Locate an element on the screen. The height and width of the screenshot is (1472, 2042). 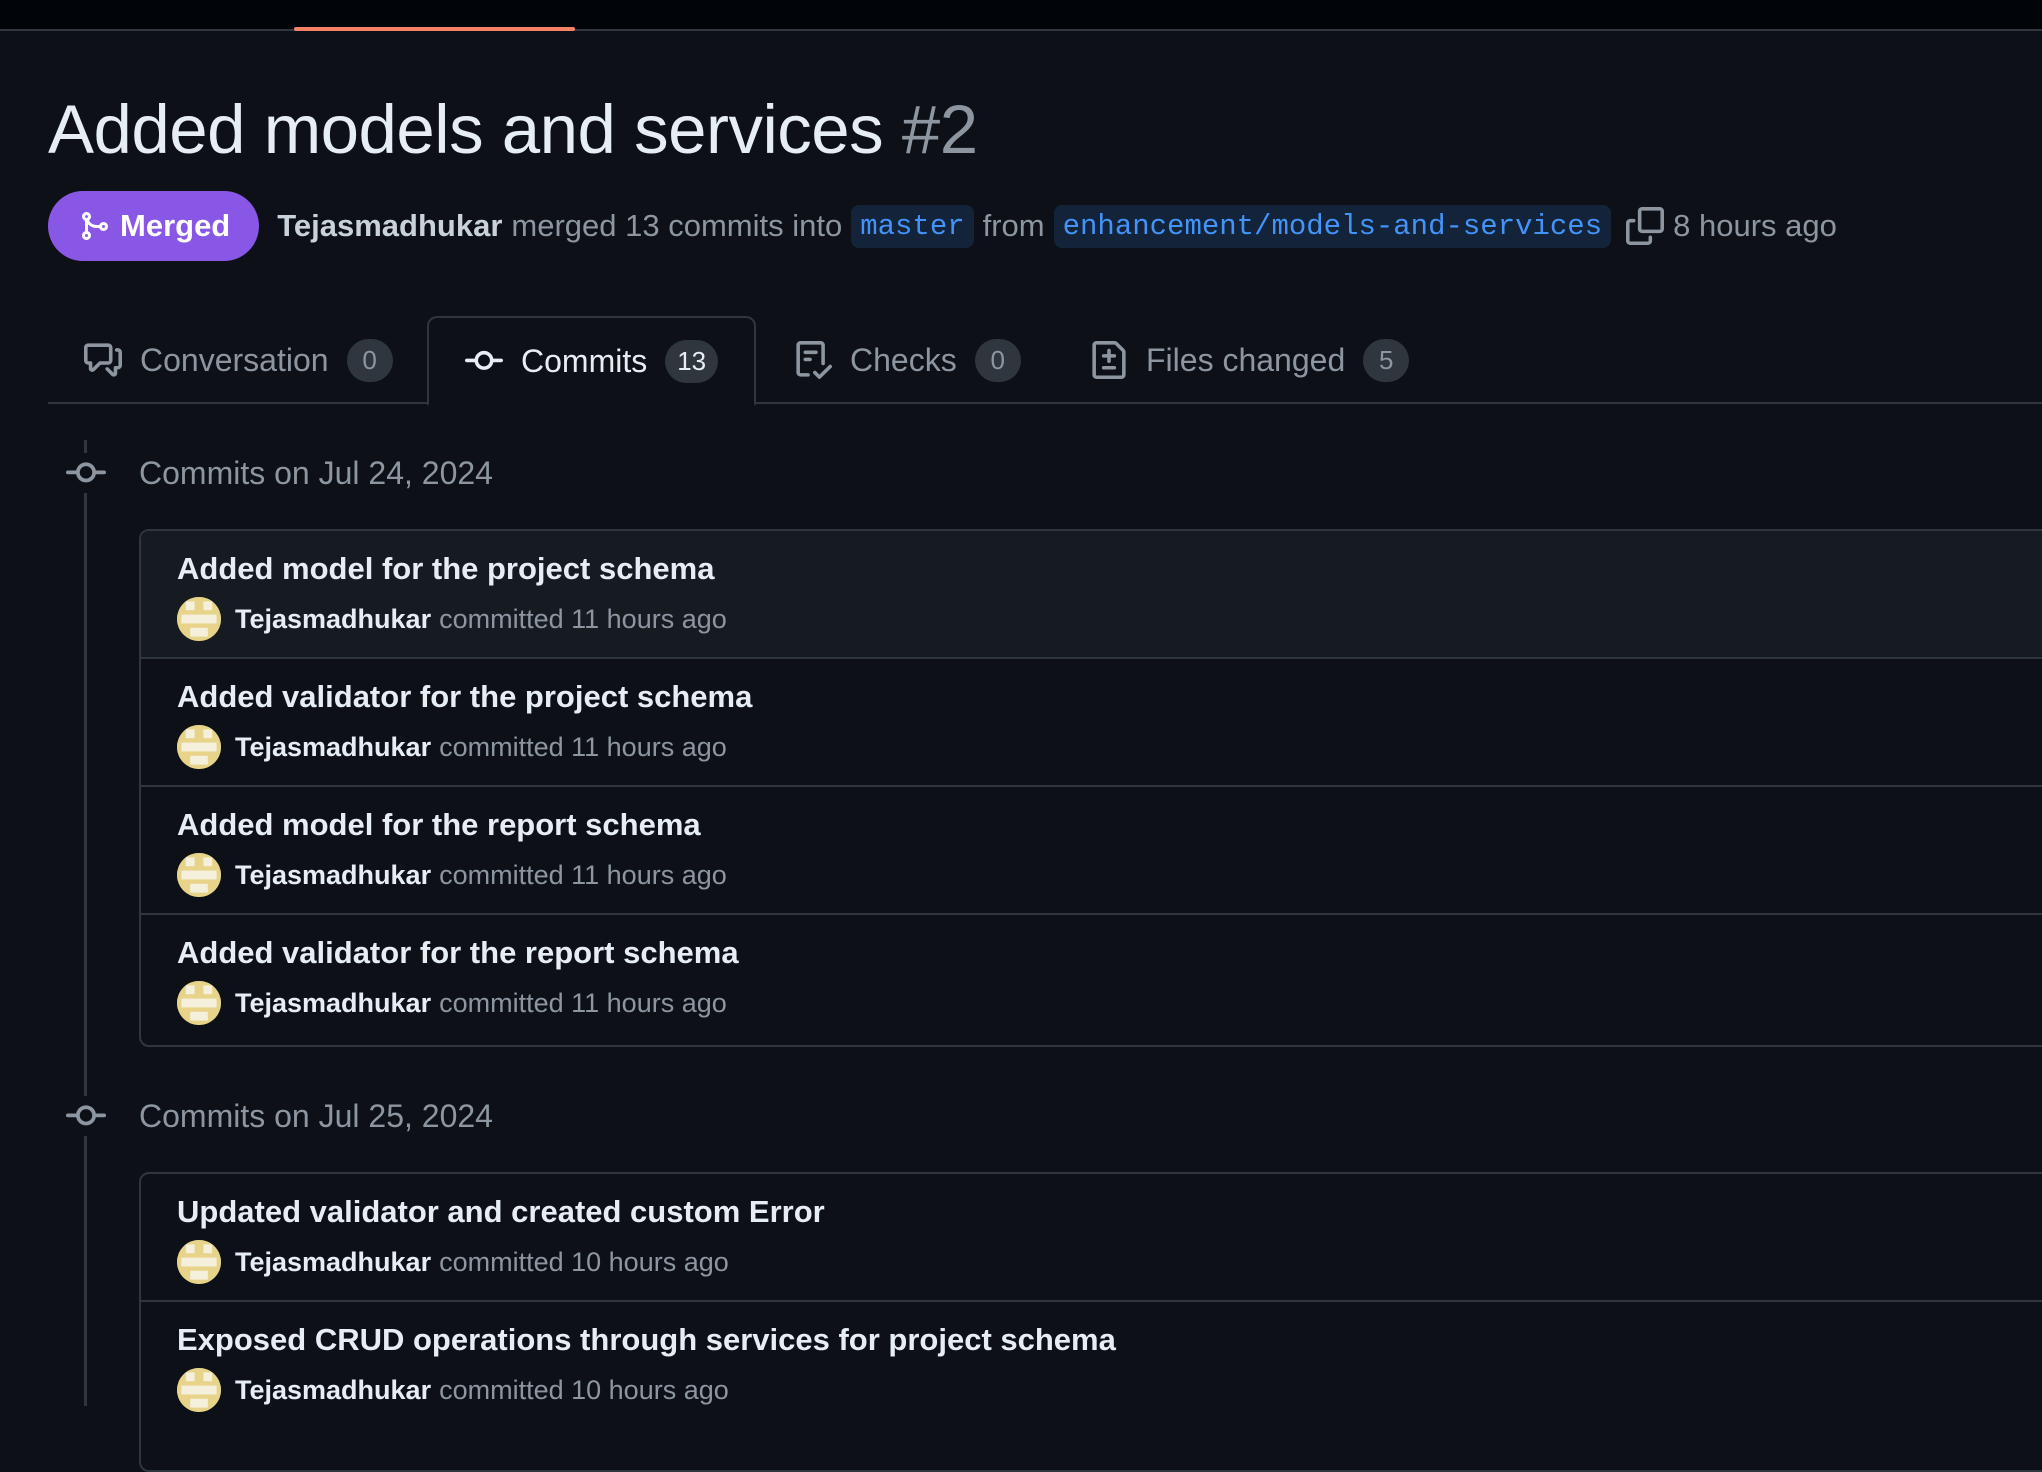
commit-group-date: Commits on Jul 24, 2024 is located at coordinates (316, 472).